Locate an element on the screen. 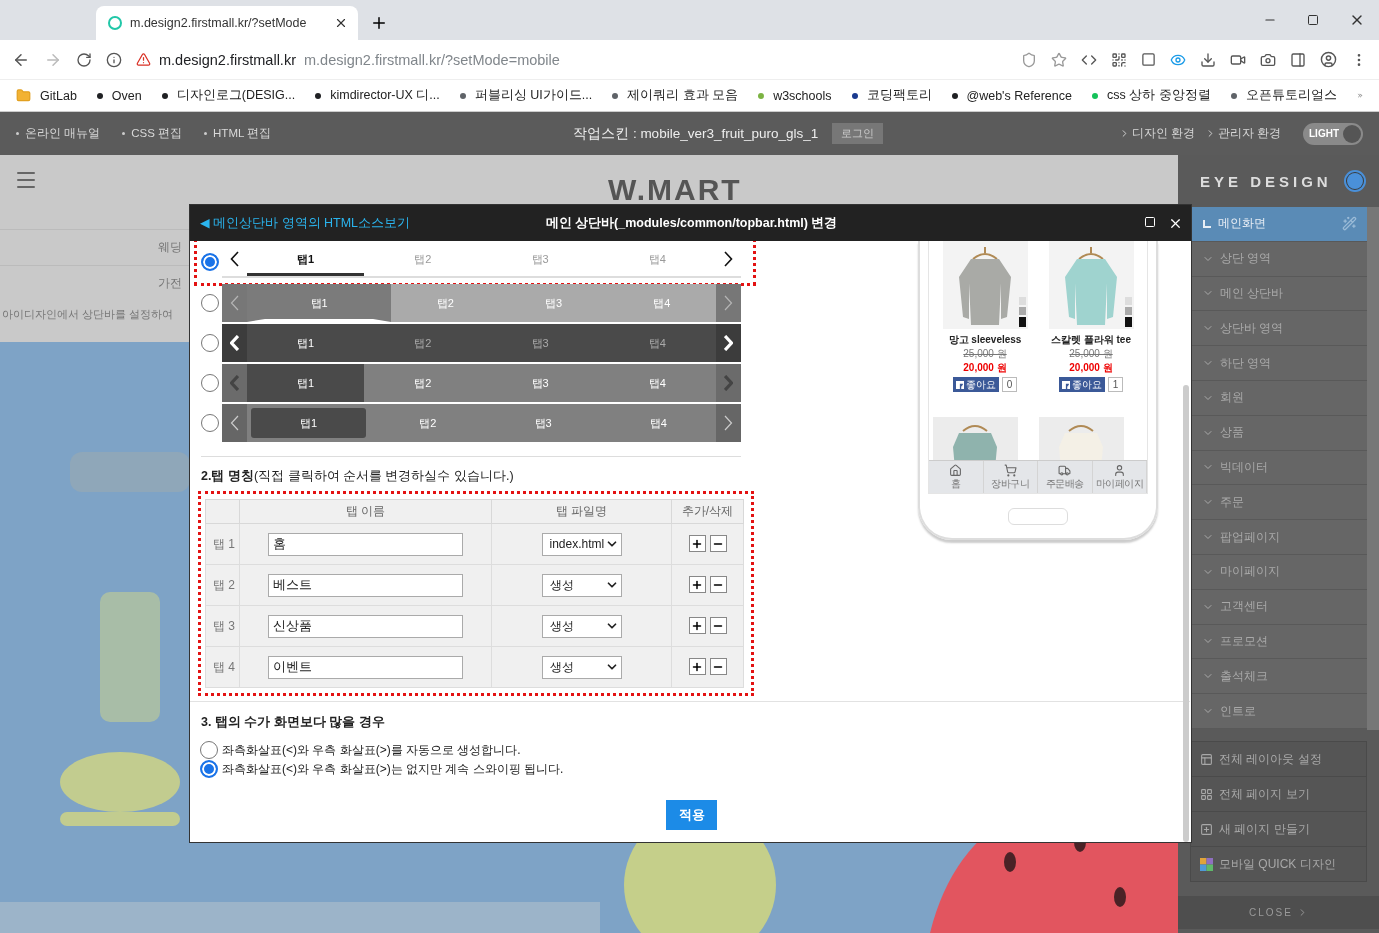 This screenshot has width=1379, height=933. folder-icon is located at coordinates (23, 95).